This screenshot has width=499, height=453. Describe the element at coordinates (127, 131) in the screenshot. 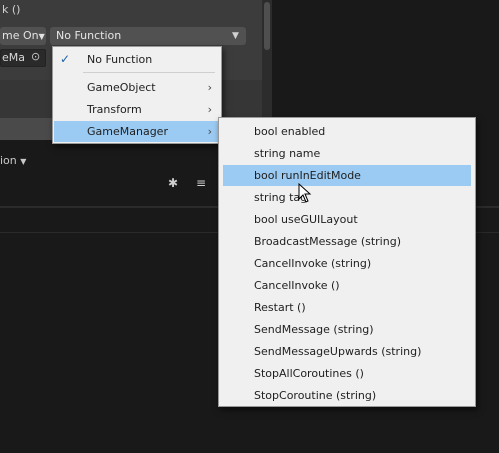

I see `menu-item-label: GameManager` at that location.